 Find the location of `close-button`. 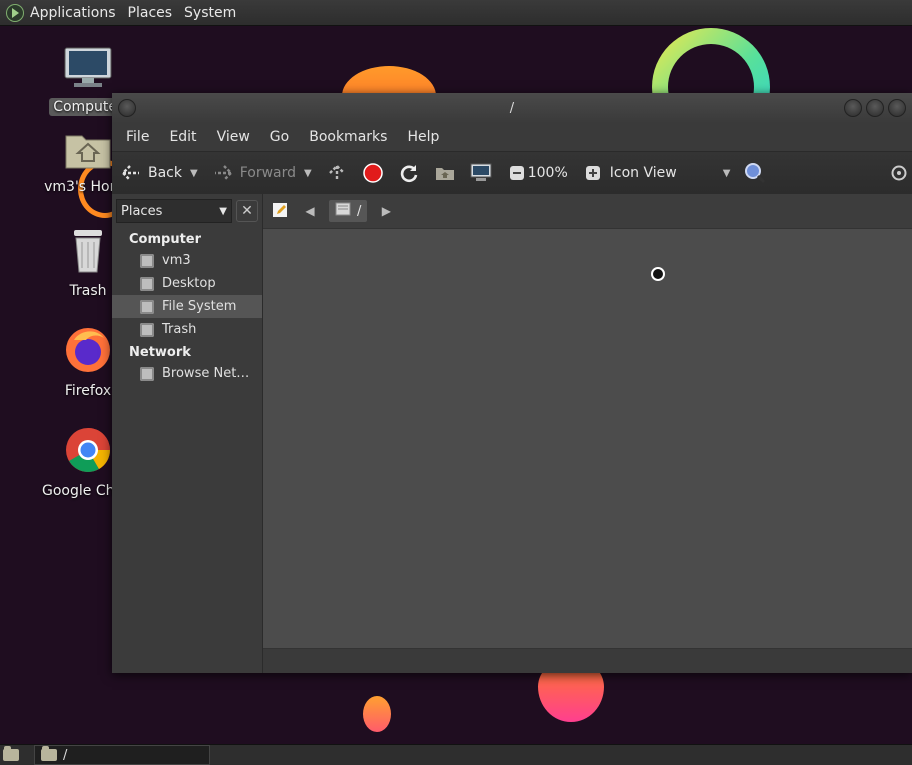

close-button is located at coordinates (897, 108).